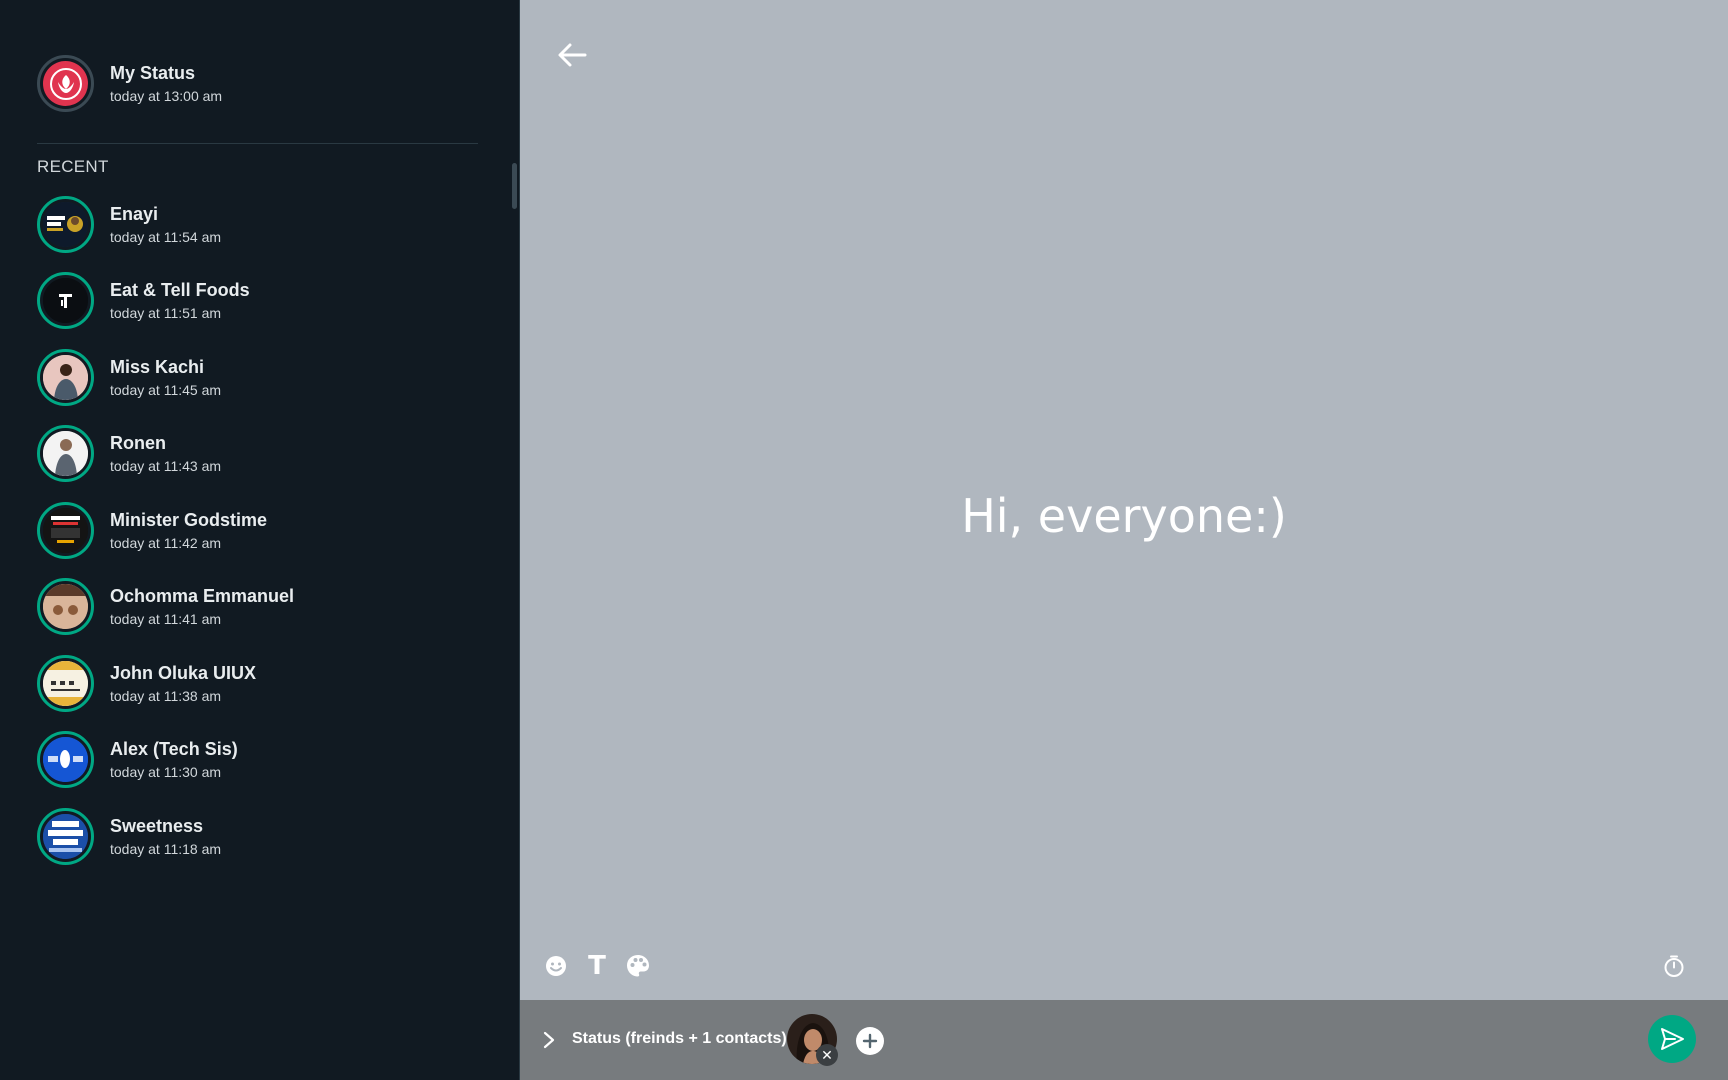  What do you see at coordinates (166, 389) in the screenshot?
I see `contact-time: today at 11:45 am` at bounding box center [166, 389].